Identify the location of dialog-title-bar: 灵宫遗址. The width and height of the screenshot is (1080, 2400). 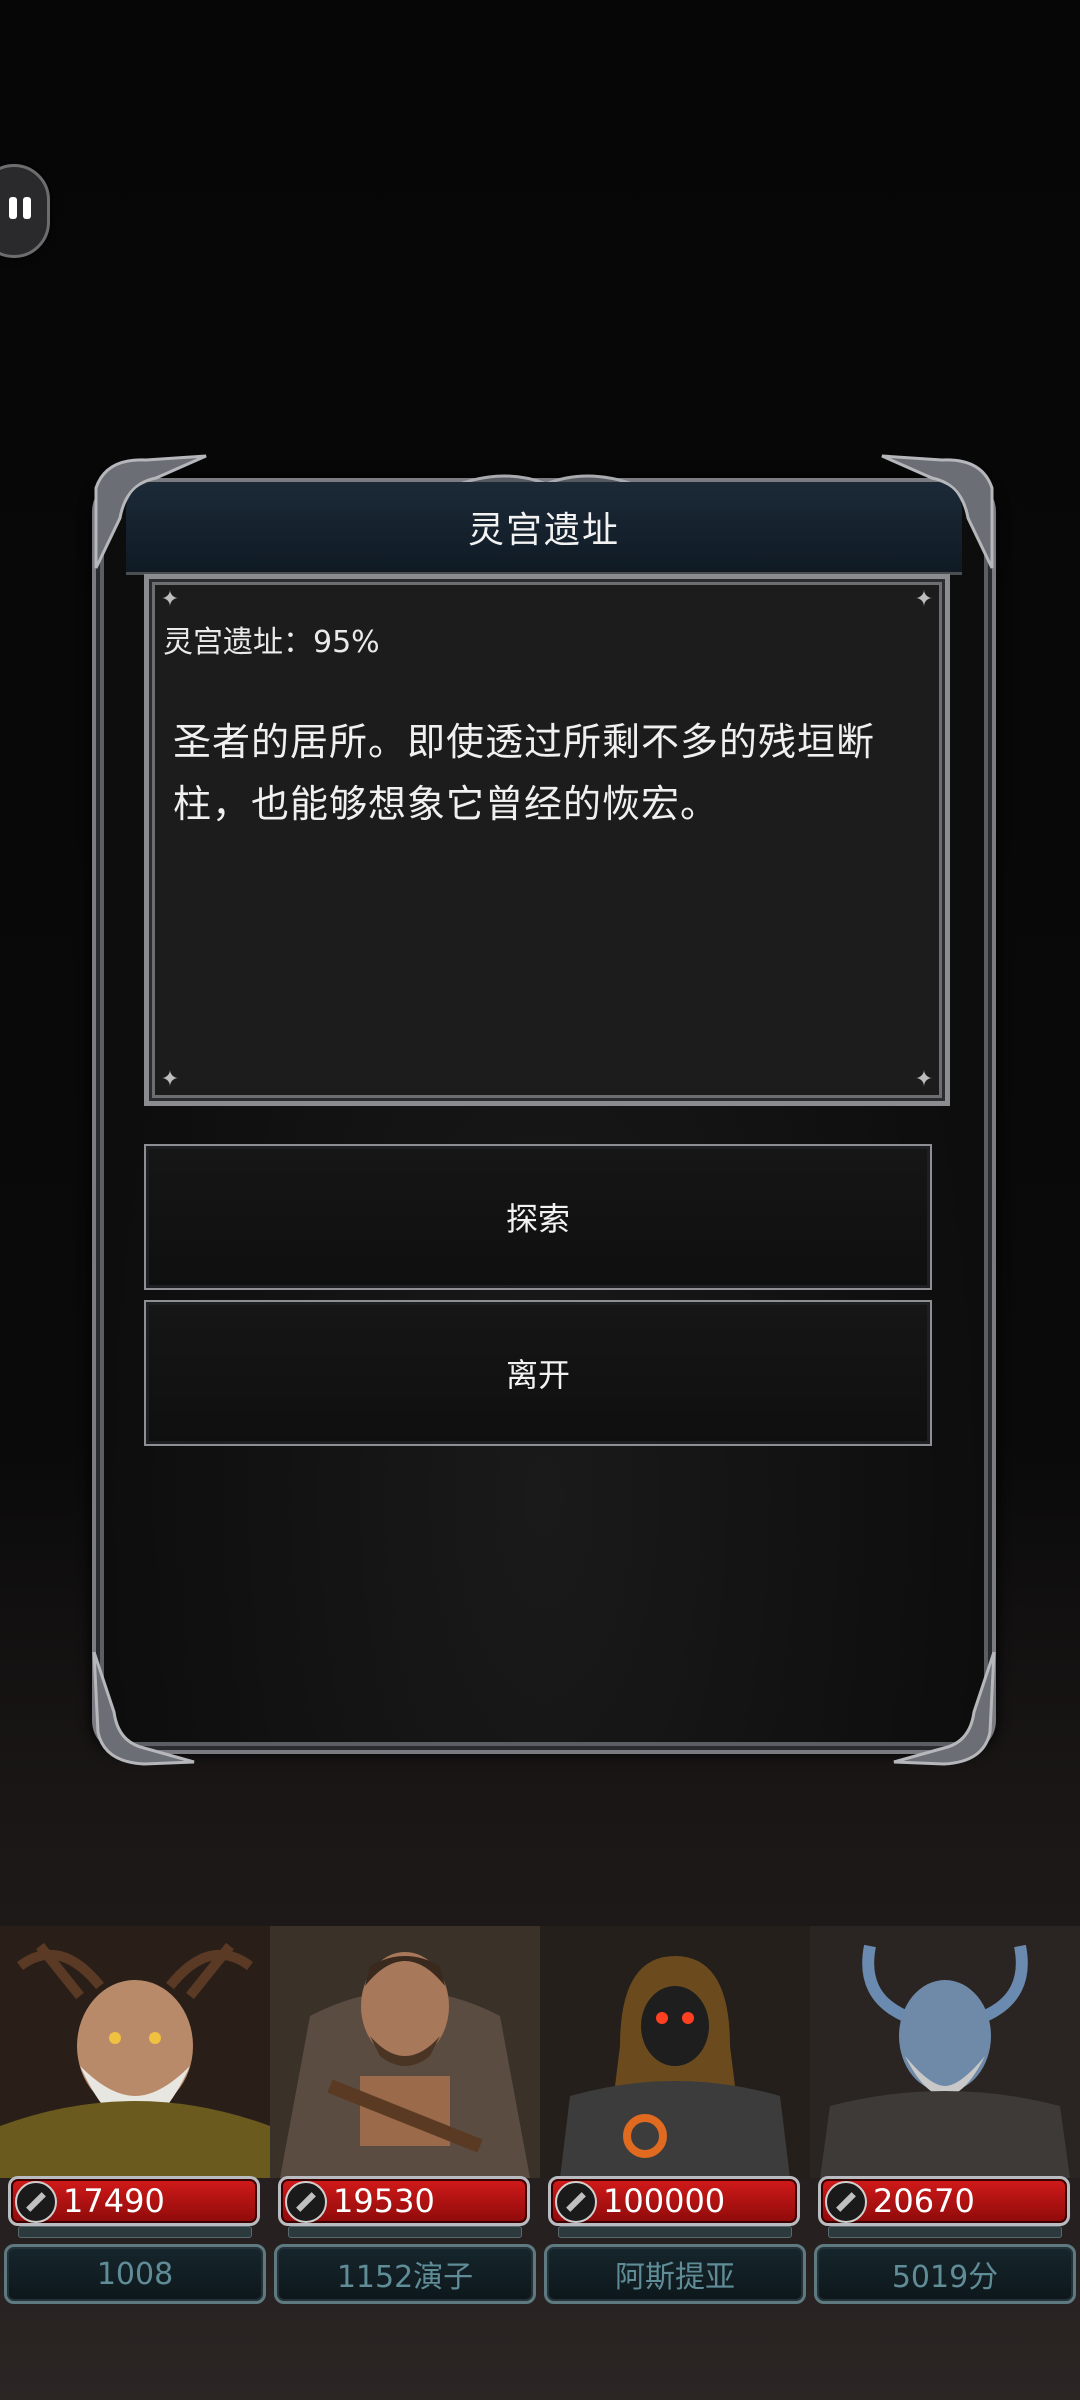
(544, 528).